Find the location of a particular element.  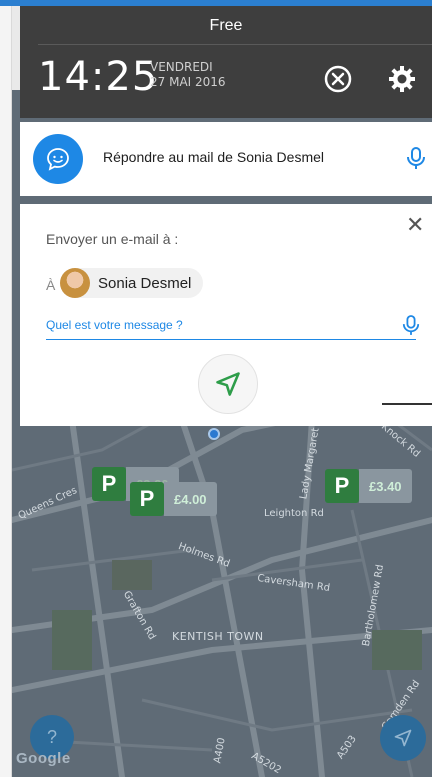

reply-notification: Répondre au mail de Sonia Desmel is located at coordinates (226, 159).